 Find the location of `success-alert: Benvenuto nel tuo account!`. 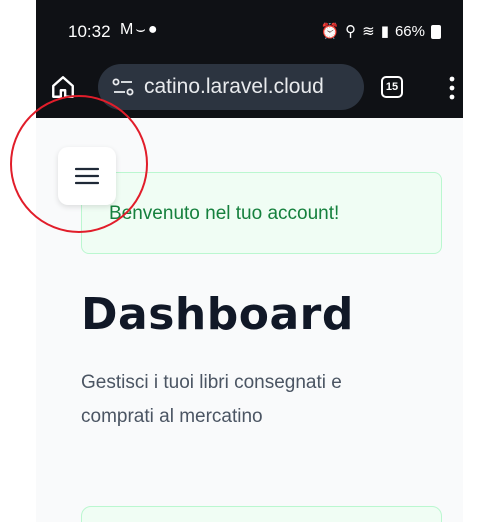

success-alert: Benvenuto nel tuo account! is located at coordinates (261, 213).